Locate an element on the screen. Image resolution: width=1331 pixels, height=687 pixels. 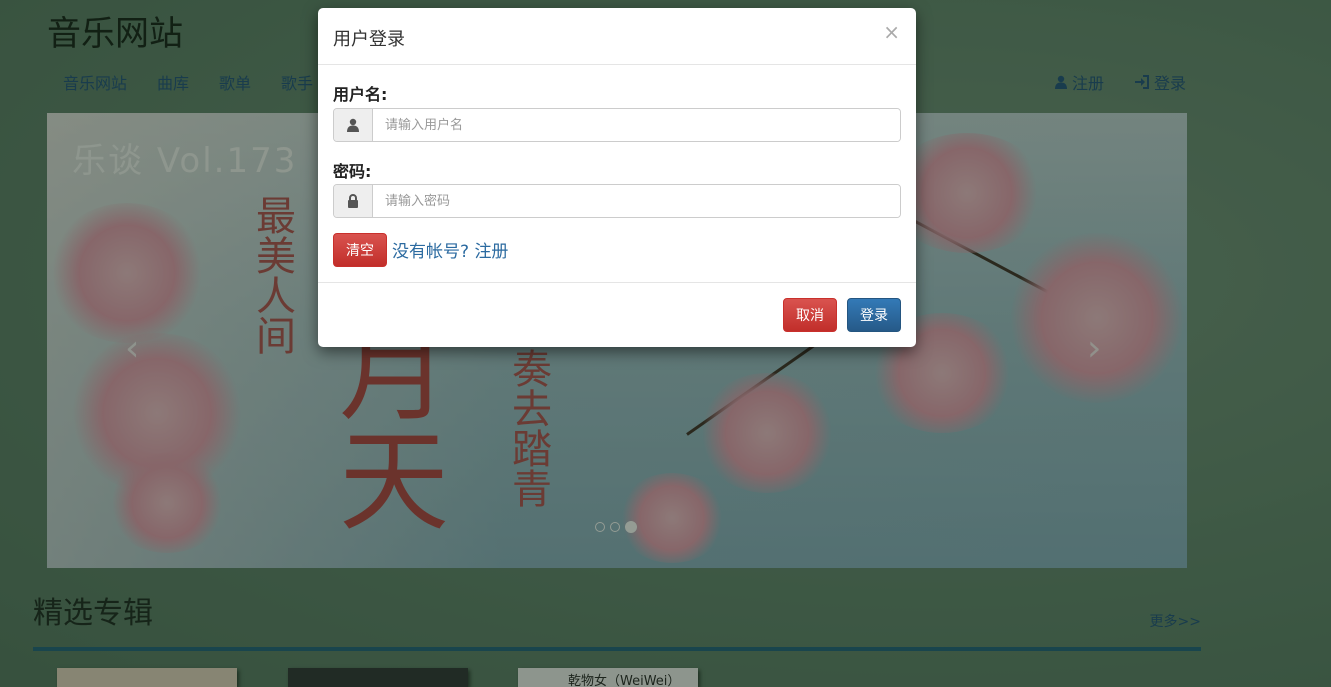
password-addon is located at coordinates (353, 201).